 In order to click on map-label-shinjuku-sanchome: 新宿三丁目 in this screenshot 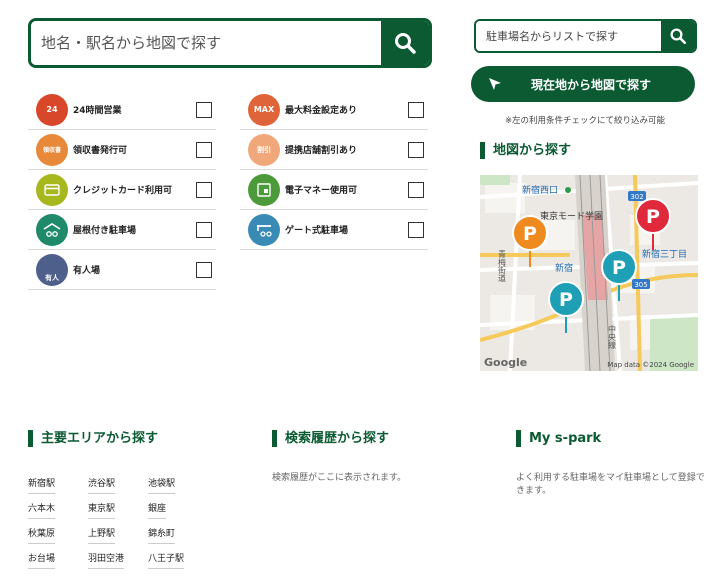, I will do `click(664, 254)`.